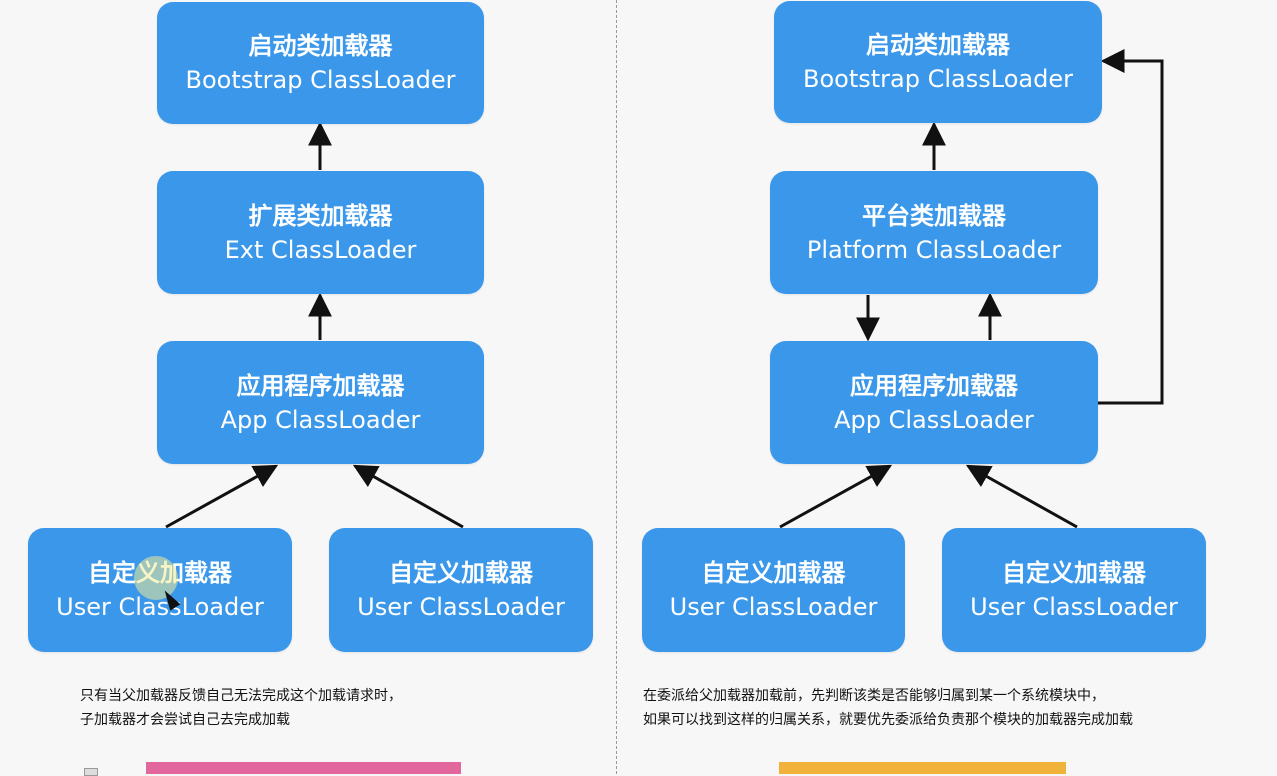  I want to click on right-app-en-label: App ClassLoader, so click(934, 419).